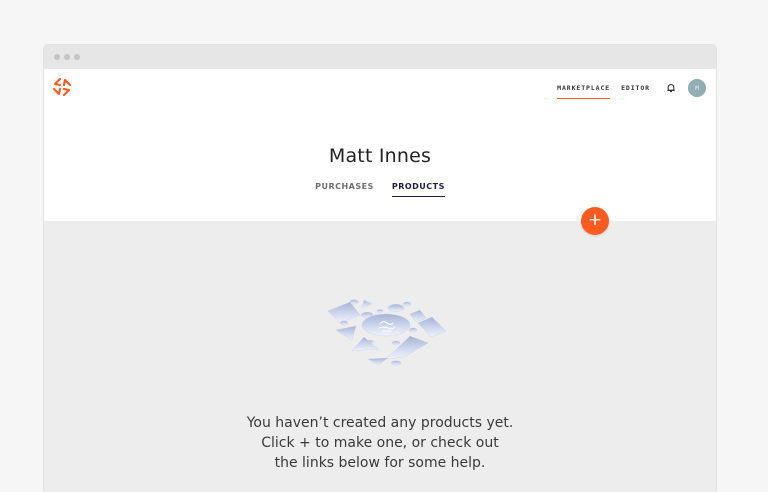  Describe the element at coordinates (584, 90) in the screenshot. I see `nav-marketplace-link: MARKETPLACE` at that location.